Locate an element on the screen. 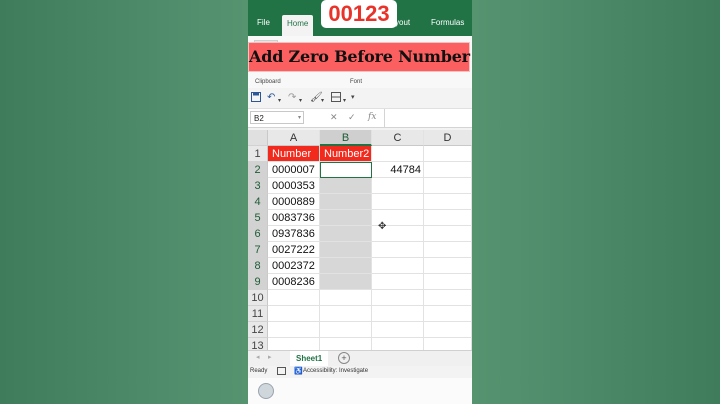 This screenshot has height=404, width=720. row-header: 10 is located at coordinates (258, 298).